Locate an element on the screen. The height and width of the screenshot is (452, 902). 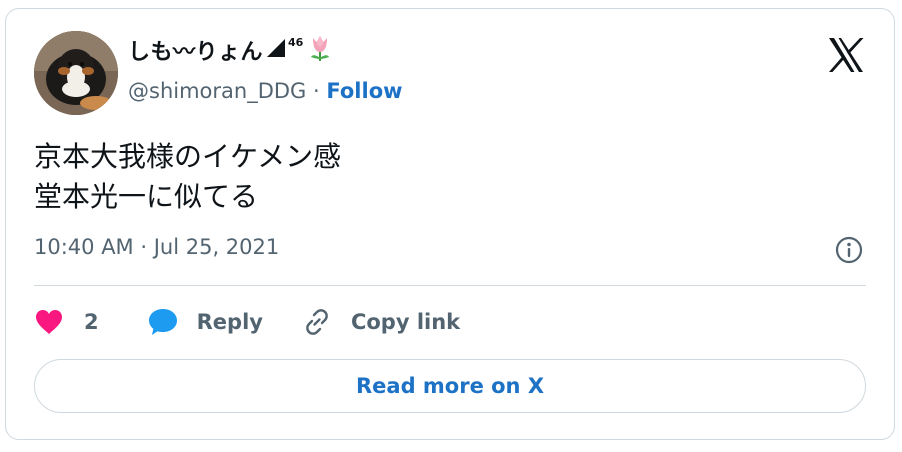
signal-superscript: 46 is located at coordinates (296, 42).